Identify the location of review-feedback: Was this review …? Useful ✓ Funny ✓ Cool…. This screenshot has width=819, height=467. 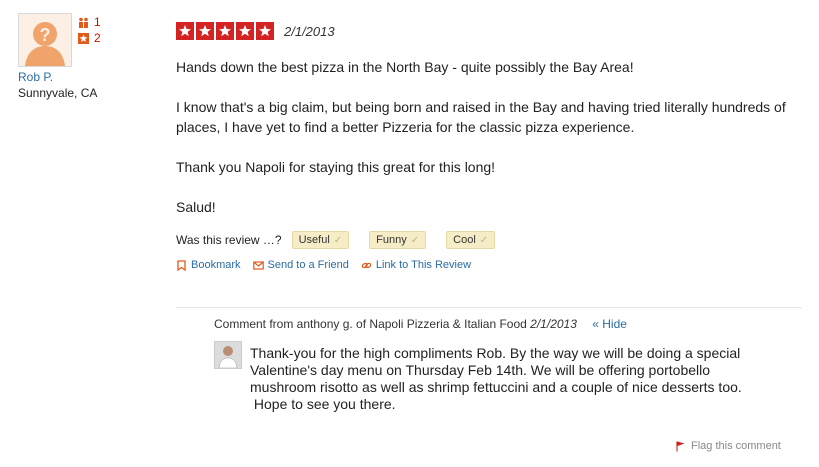
(486, 240).